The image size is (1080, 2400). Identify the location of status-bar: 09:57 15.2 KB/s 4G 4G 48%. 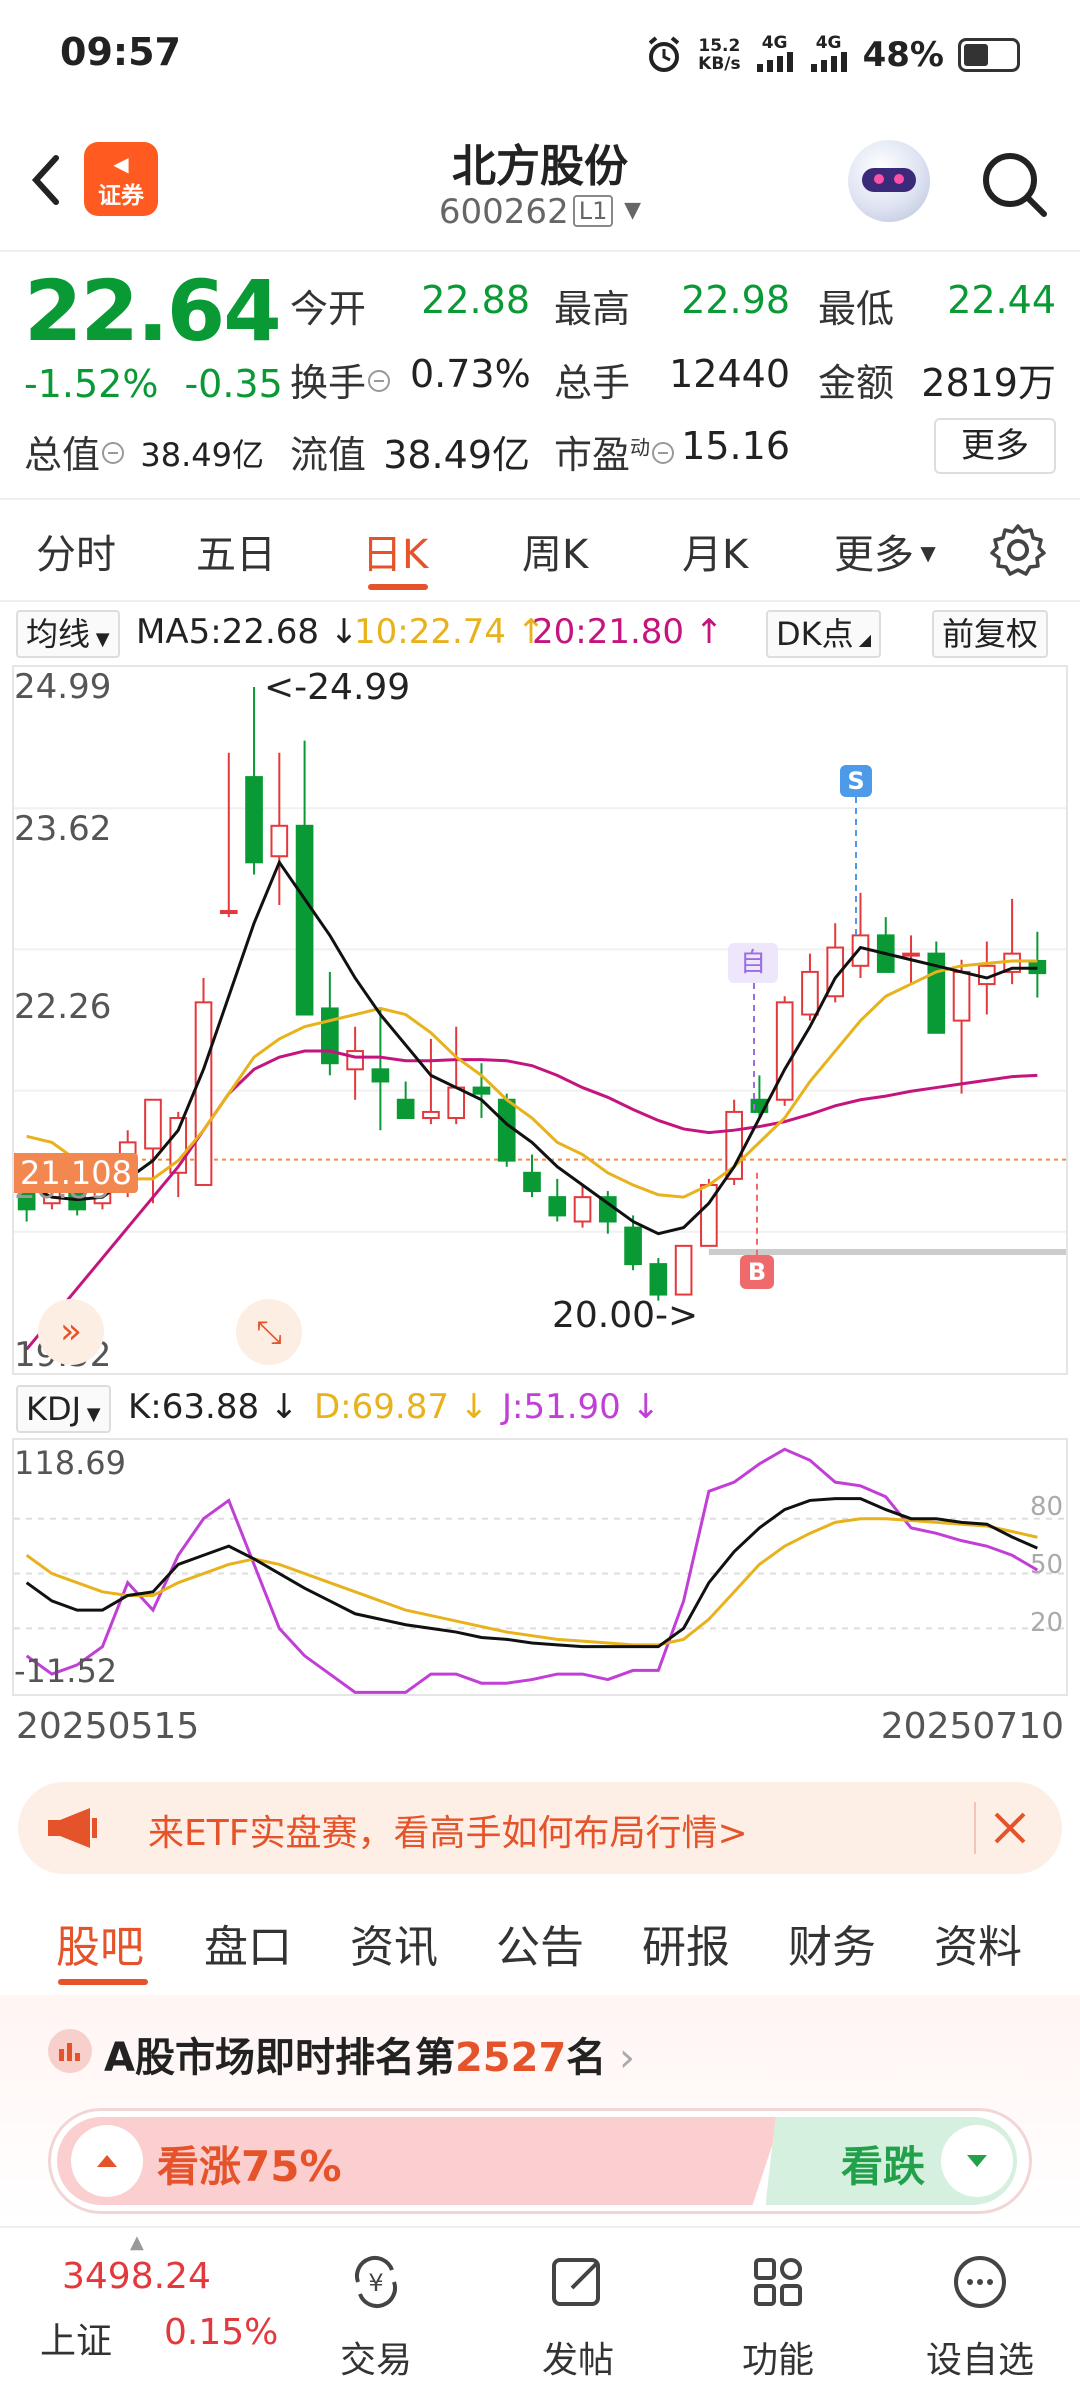
(540, 55).